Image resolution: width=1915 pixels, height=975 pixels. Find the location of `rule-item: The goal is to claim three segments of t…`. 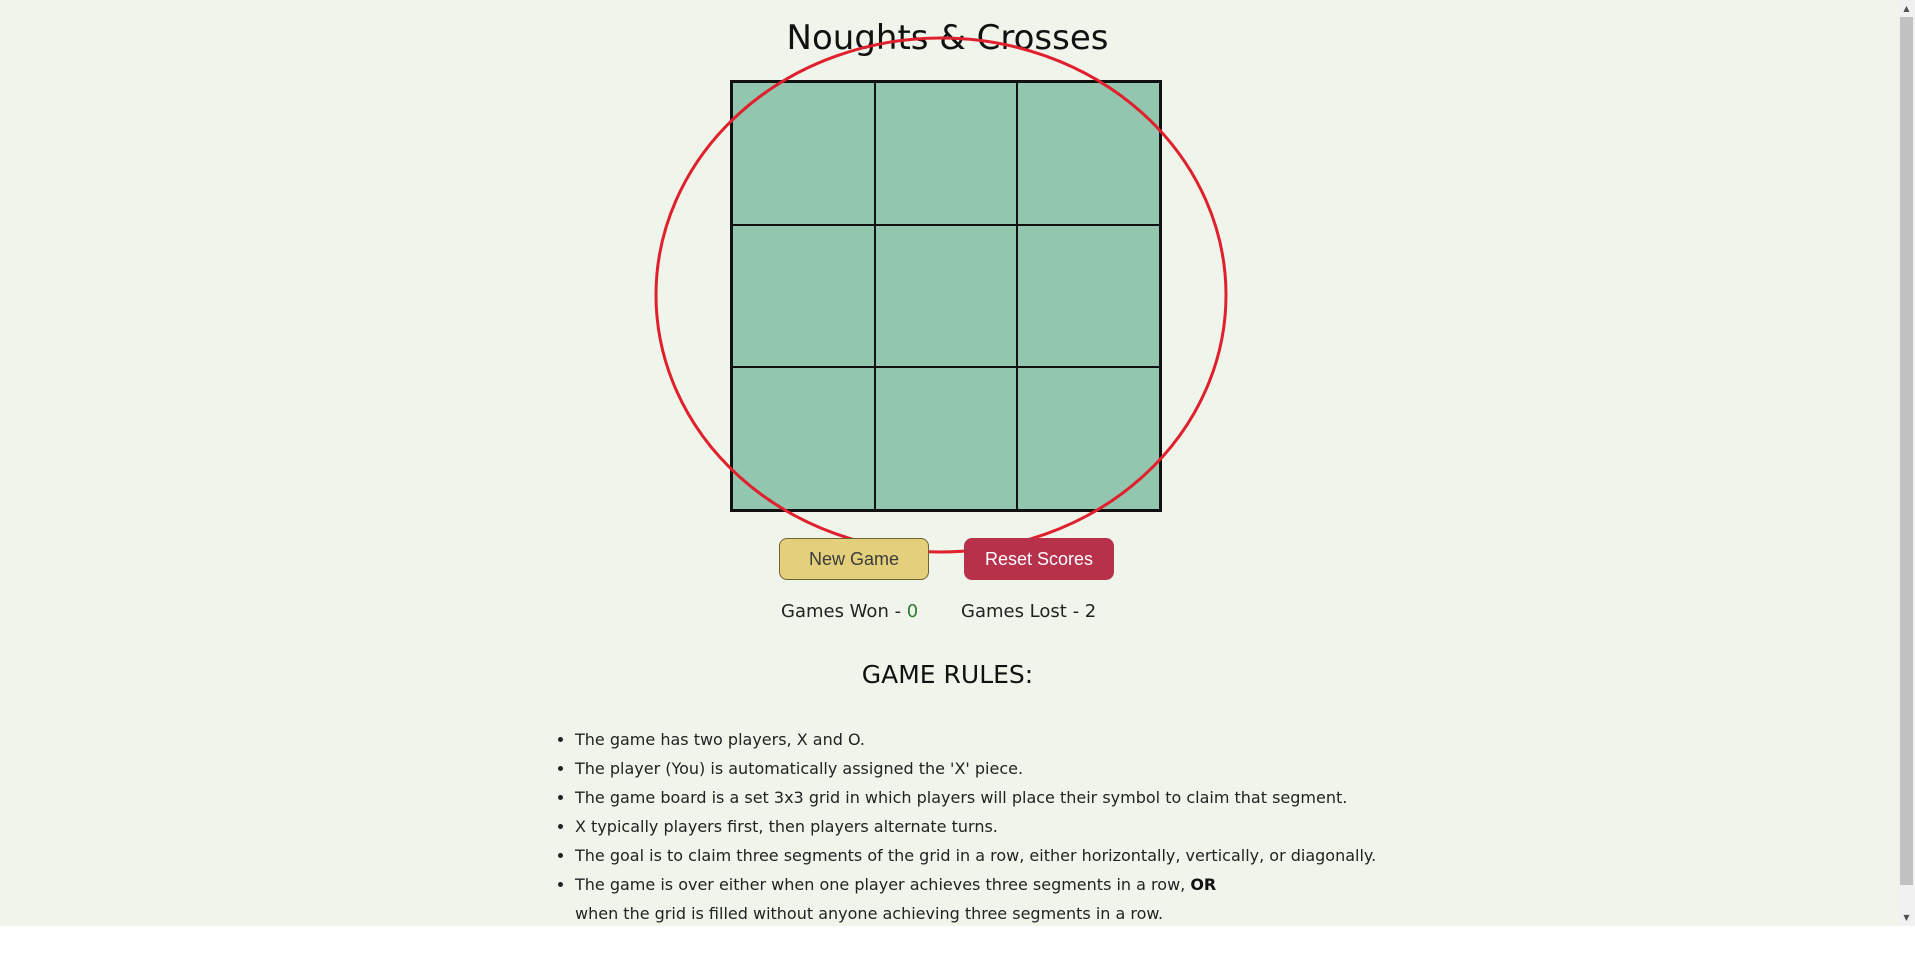

rule-item: The goal is to claim three segments of t… is located at coordinates (1005, 855).